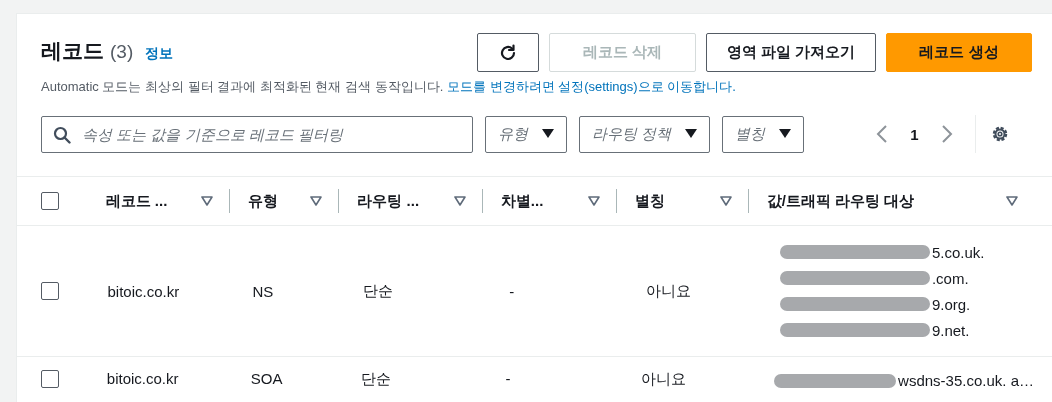  I want to click on table-cell: 9.org., so click(951, 304).